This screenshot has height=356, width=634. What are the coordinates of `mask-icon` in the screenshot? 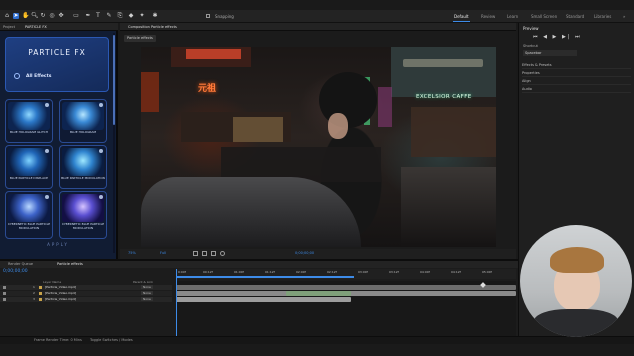 It's located at (213, 253).